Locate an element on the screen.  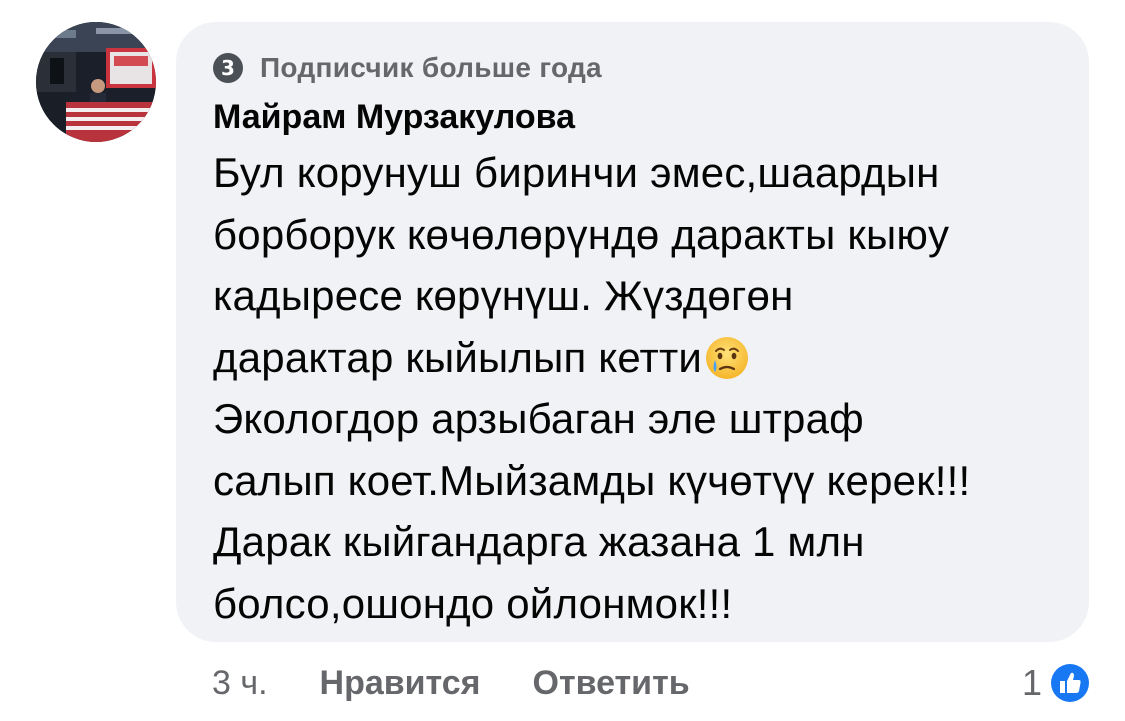
author-name: Майрам Мурзакулова is located at coordinates (636, 117).